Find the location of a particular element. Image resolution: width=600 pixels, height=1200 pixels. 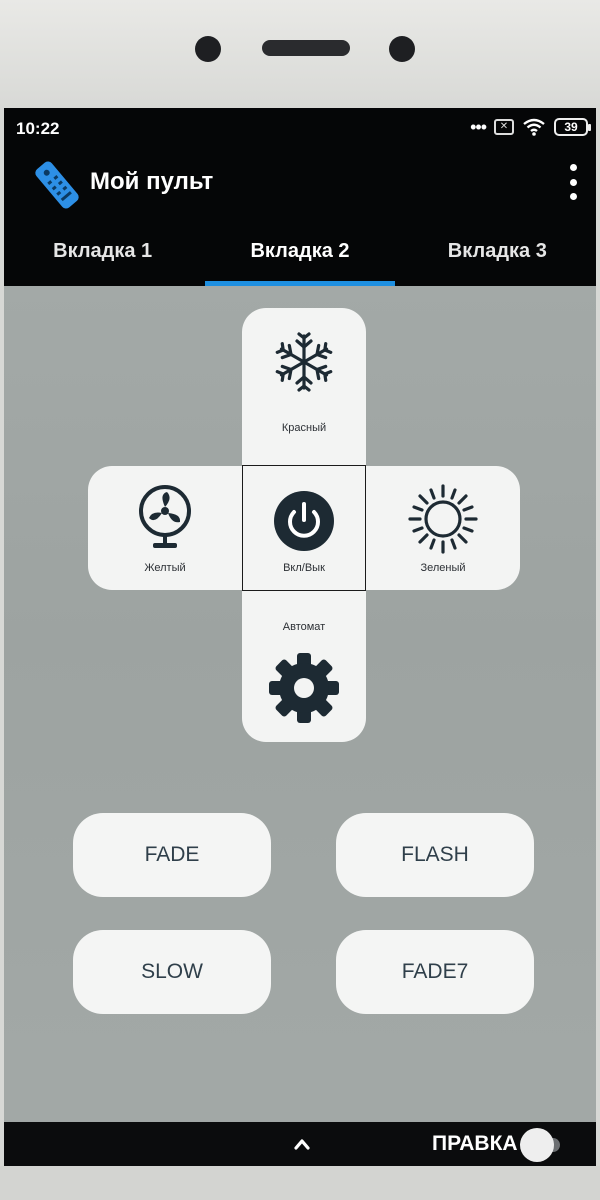

battery-icon: 39 is located at coordinates (572, 127).